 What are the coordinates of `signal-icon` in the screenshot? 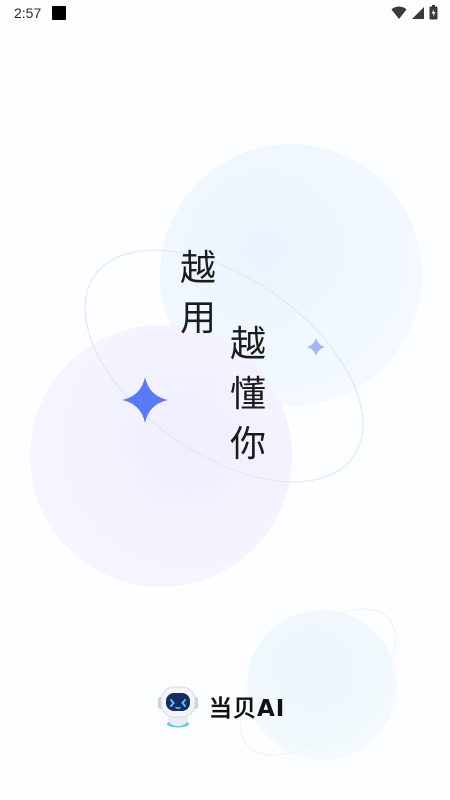 It's located at (418, 12).